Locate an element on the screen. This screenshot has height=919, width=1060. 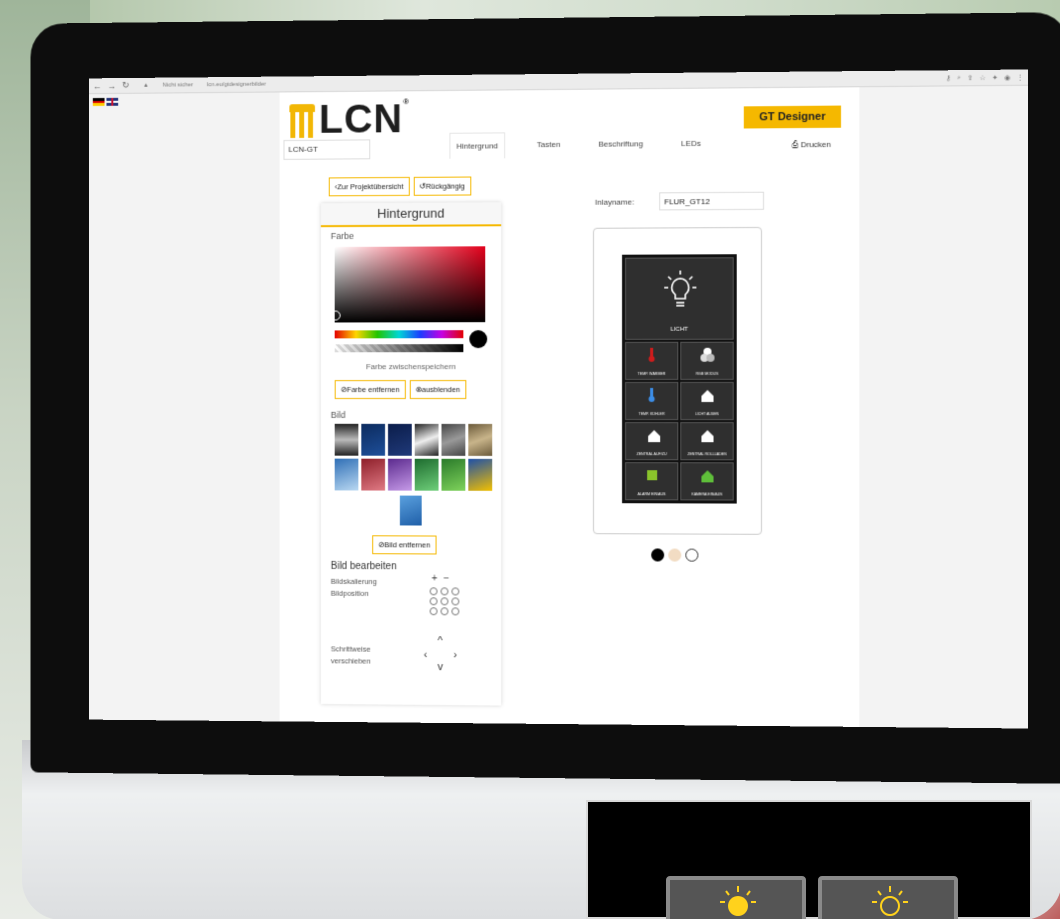
back-to-overview-button: ‹Zur Projektübersicht is located at coordinates (369, 186).